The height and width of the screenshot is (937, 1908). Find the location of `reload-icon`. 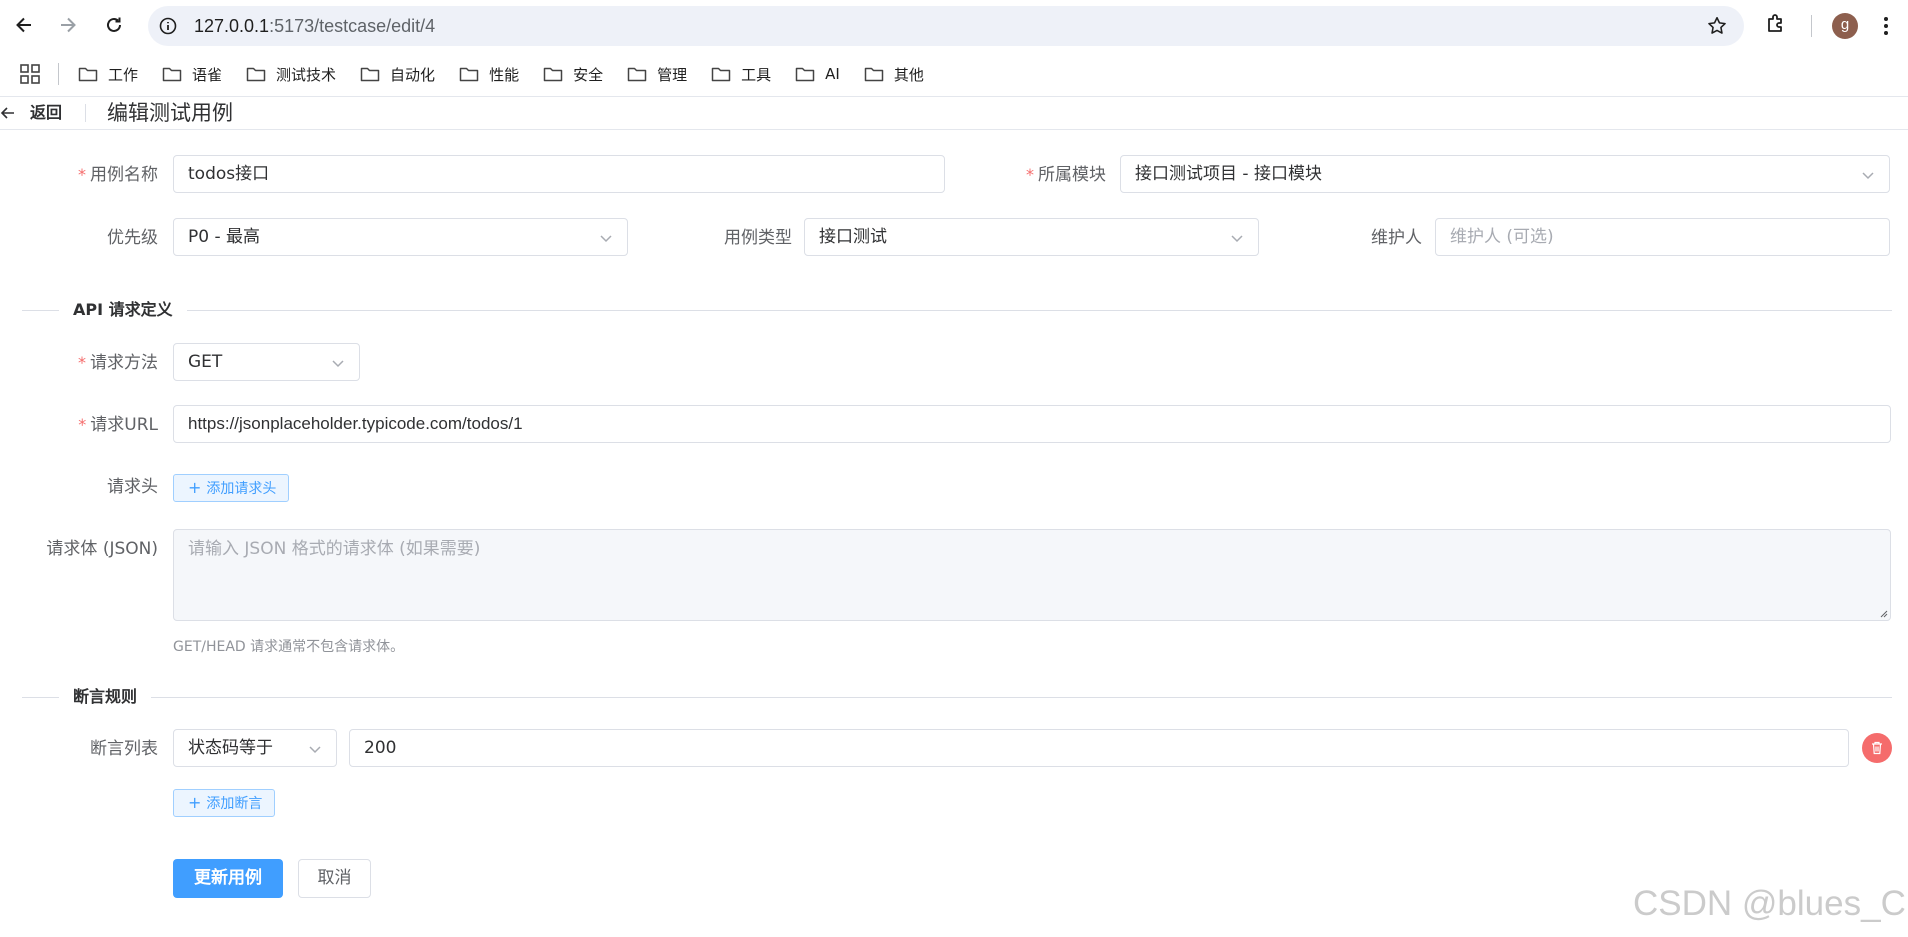

reload-icon is located at coordinates (114, 24).